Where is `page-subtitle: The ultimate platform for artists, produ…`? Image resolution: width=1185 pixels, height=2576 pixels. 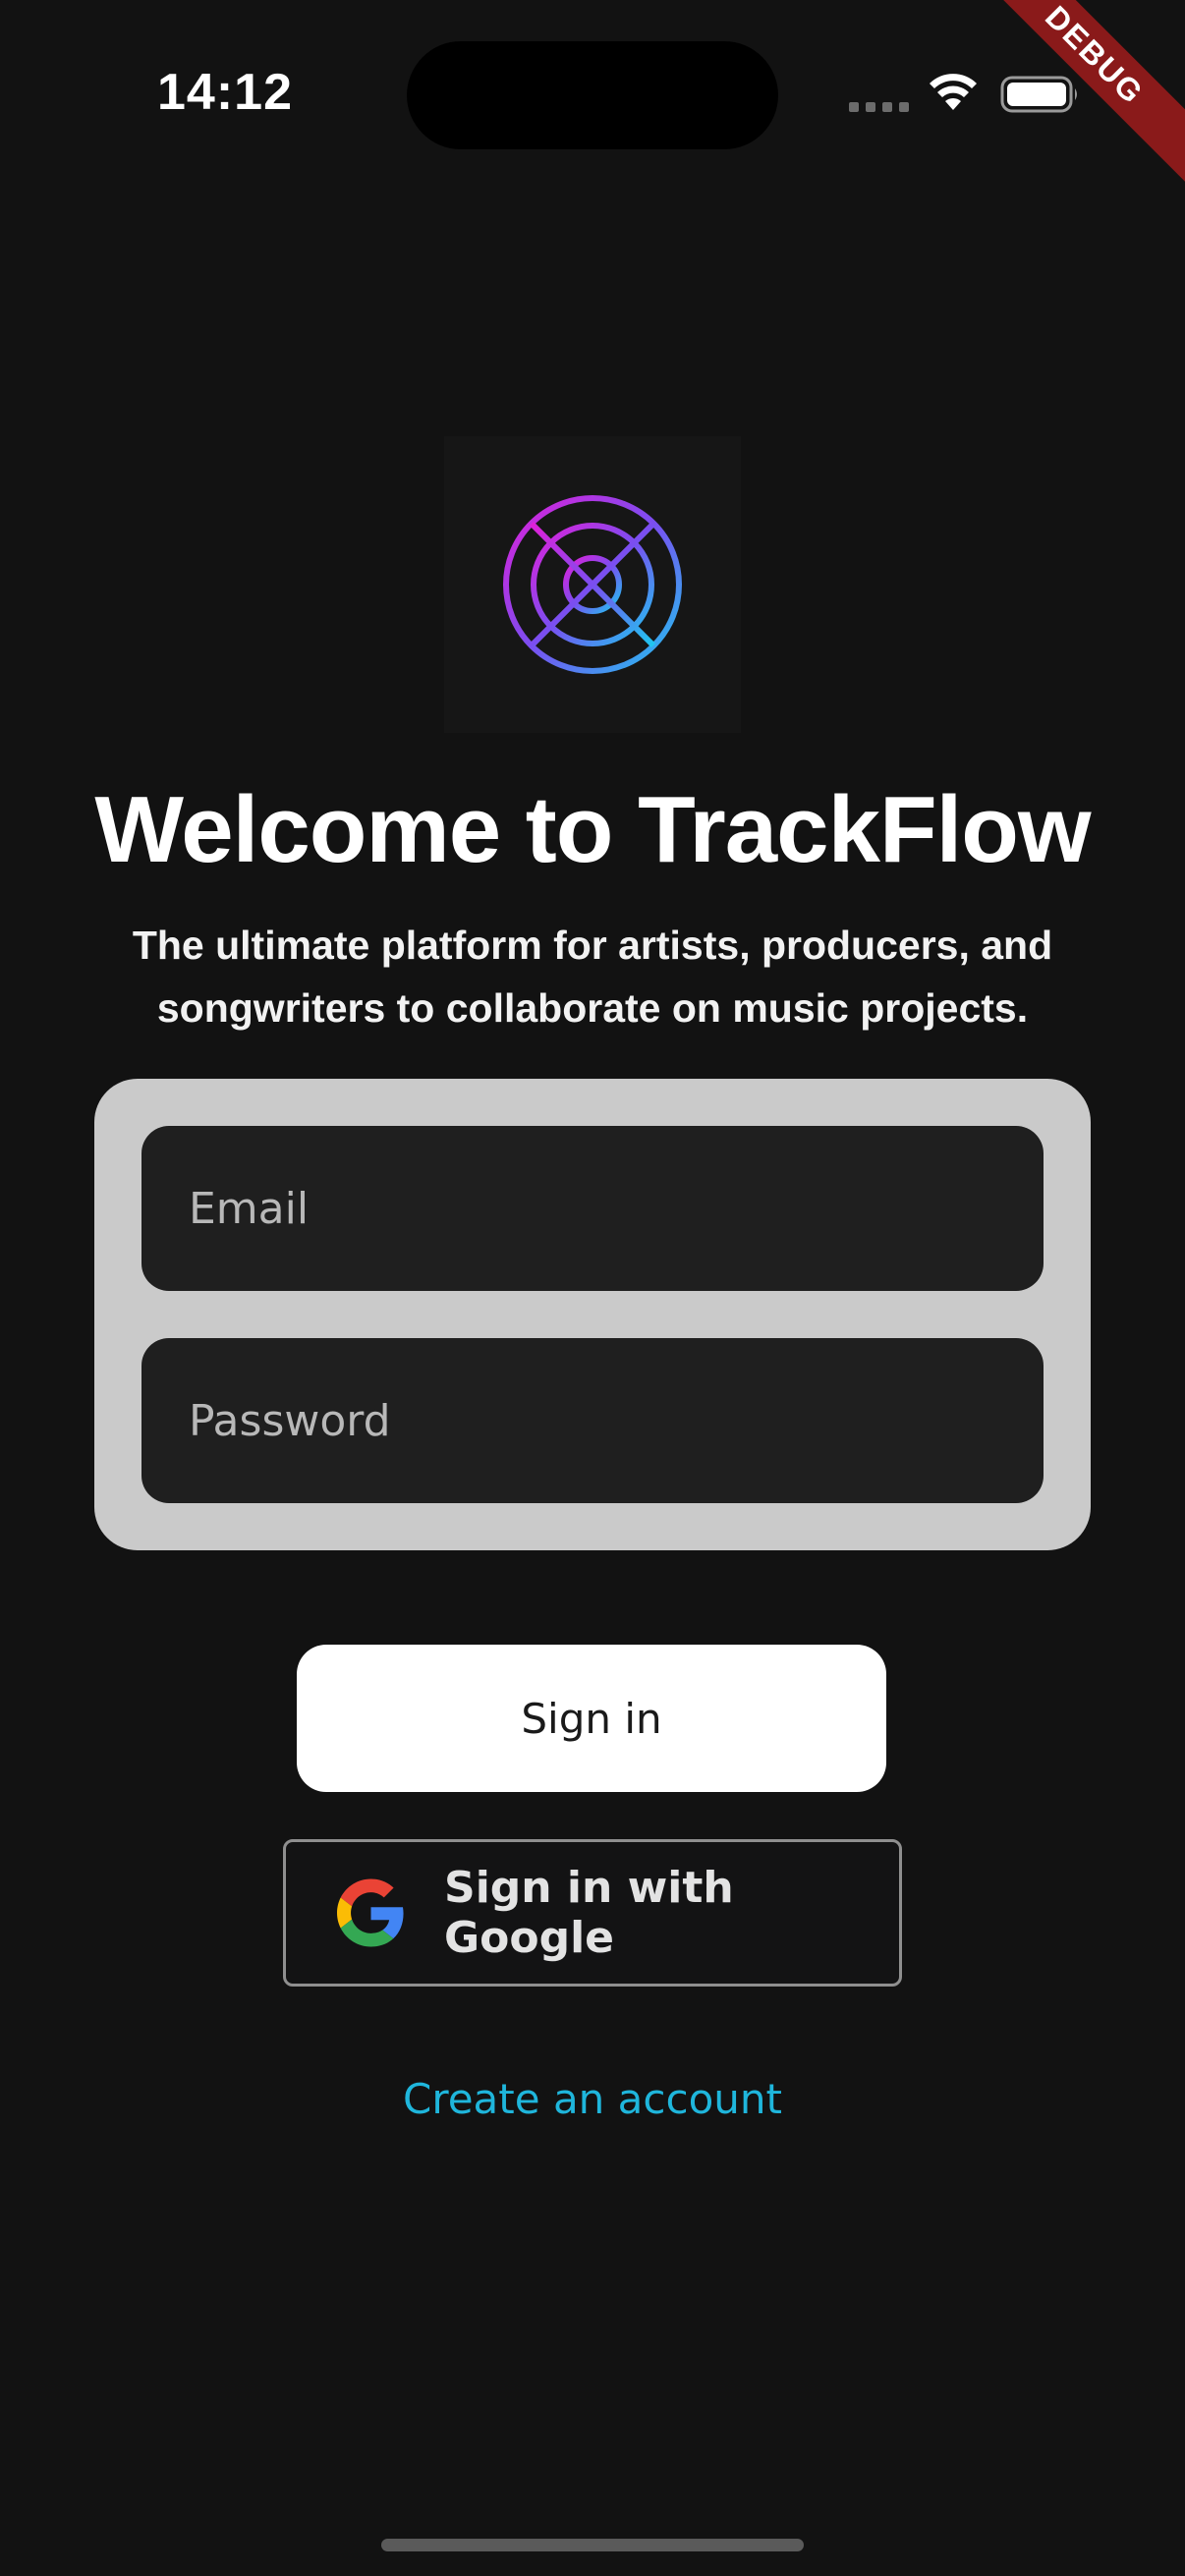 page-subtitle: The ultimate platform for artists, produ… is located at coordinates (592, 977).